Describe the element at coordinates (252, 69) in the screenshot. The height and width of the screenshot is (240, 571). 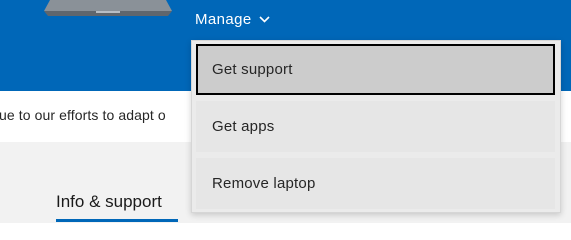
I see `menu-item-label: Get support` at that location.